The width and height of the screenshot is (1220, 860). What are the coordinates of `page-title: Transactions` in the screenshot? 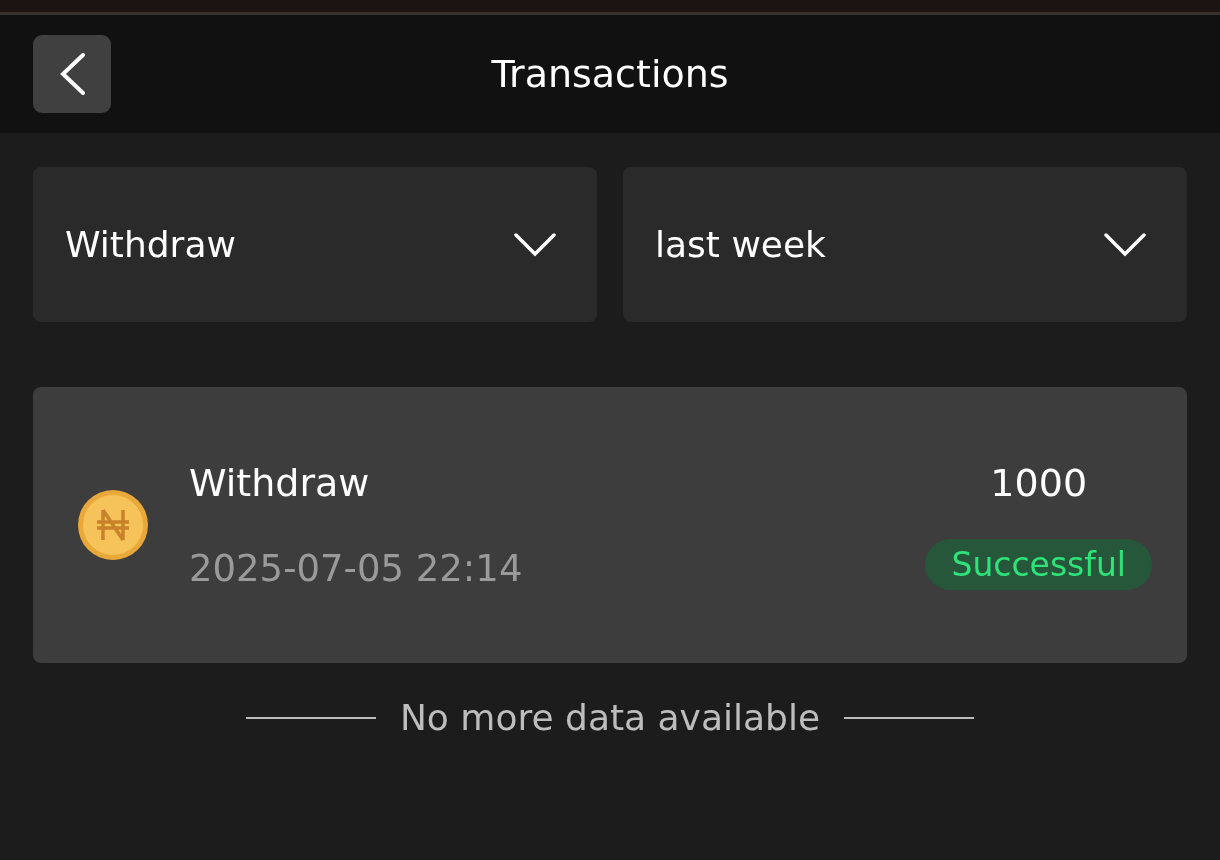 It's located at (610, 74).